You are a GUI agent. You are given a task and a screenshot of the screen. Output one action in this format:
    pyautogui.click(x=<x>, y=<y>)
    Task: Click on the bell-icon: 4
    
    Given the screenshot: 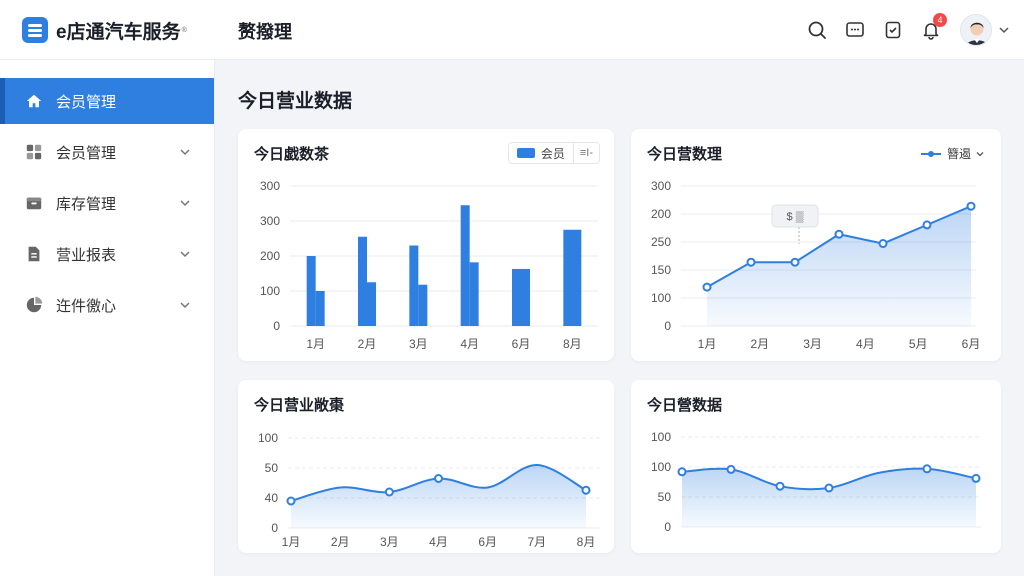 What is the action you would take?
    pyautogui.click(x=933, y=27)
    